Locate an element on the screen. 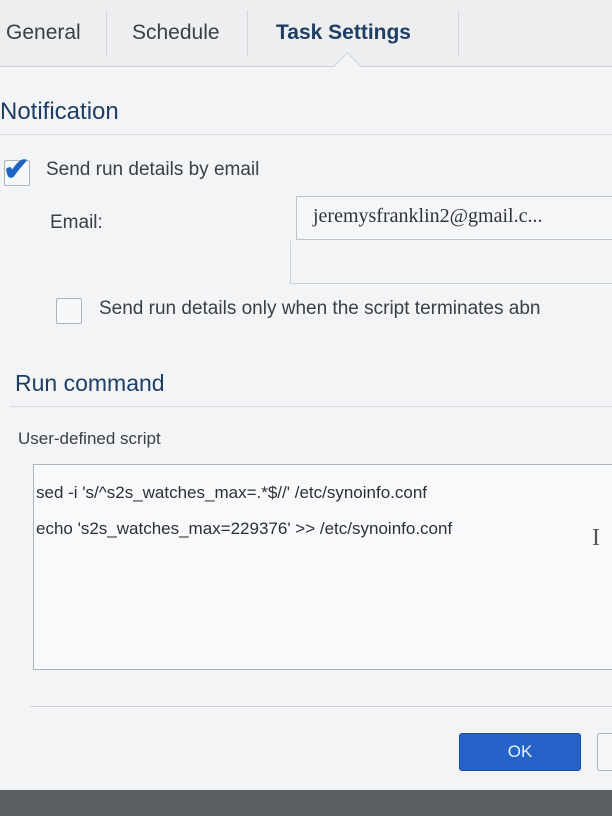 This screenshot has width=612, height=816. send-email-label: Send run details by email is located at coordinates (153, 169).